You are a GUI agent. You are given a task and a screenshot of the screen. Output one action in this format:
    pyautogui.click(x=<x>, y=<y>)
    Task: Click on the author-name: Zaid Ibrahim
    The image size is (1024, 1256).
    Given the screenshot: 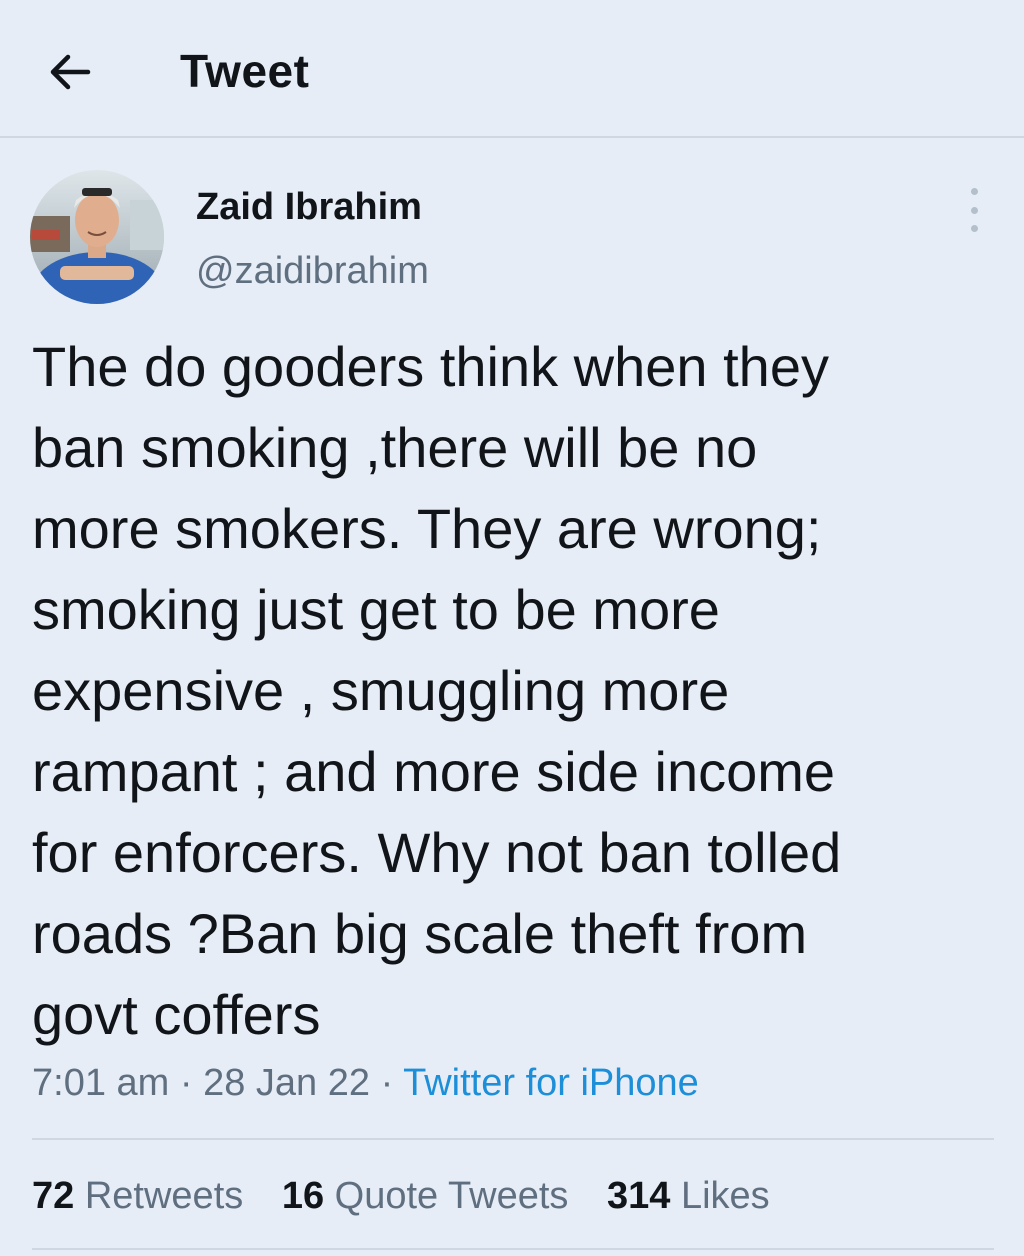 What is the action you would take?
    pyautogui.click(x=309, y=207)
    